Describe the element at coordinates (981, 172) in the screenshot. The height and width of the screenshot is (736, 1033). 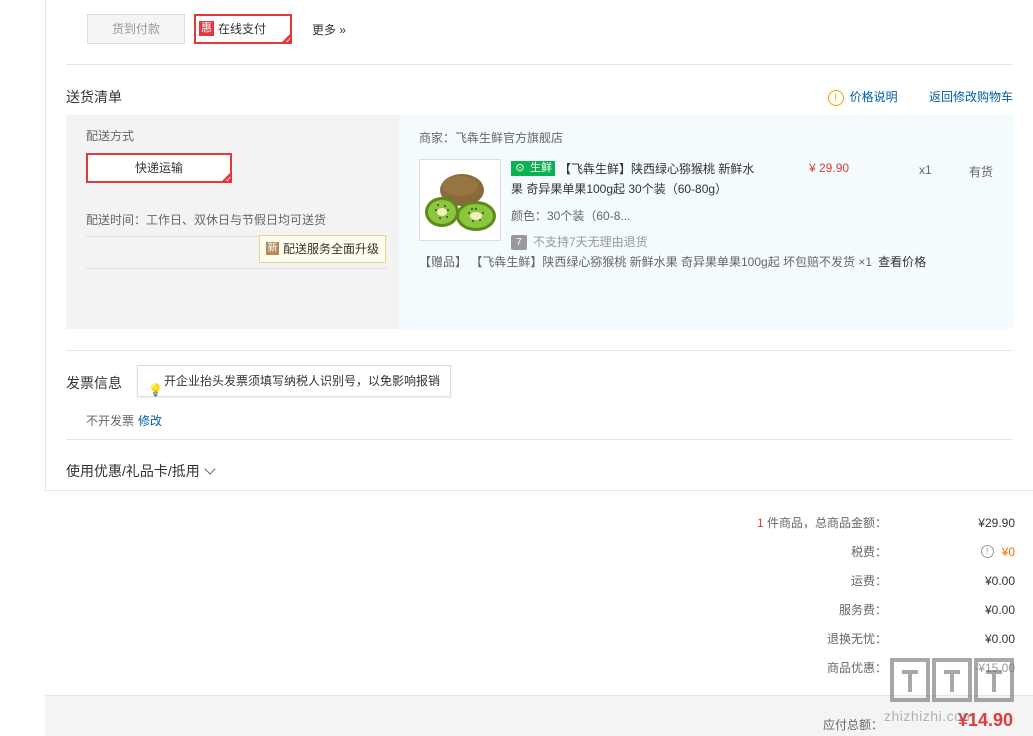
I see `stock-status: 有货` at that location.